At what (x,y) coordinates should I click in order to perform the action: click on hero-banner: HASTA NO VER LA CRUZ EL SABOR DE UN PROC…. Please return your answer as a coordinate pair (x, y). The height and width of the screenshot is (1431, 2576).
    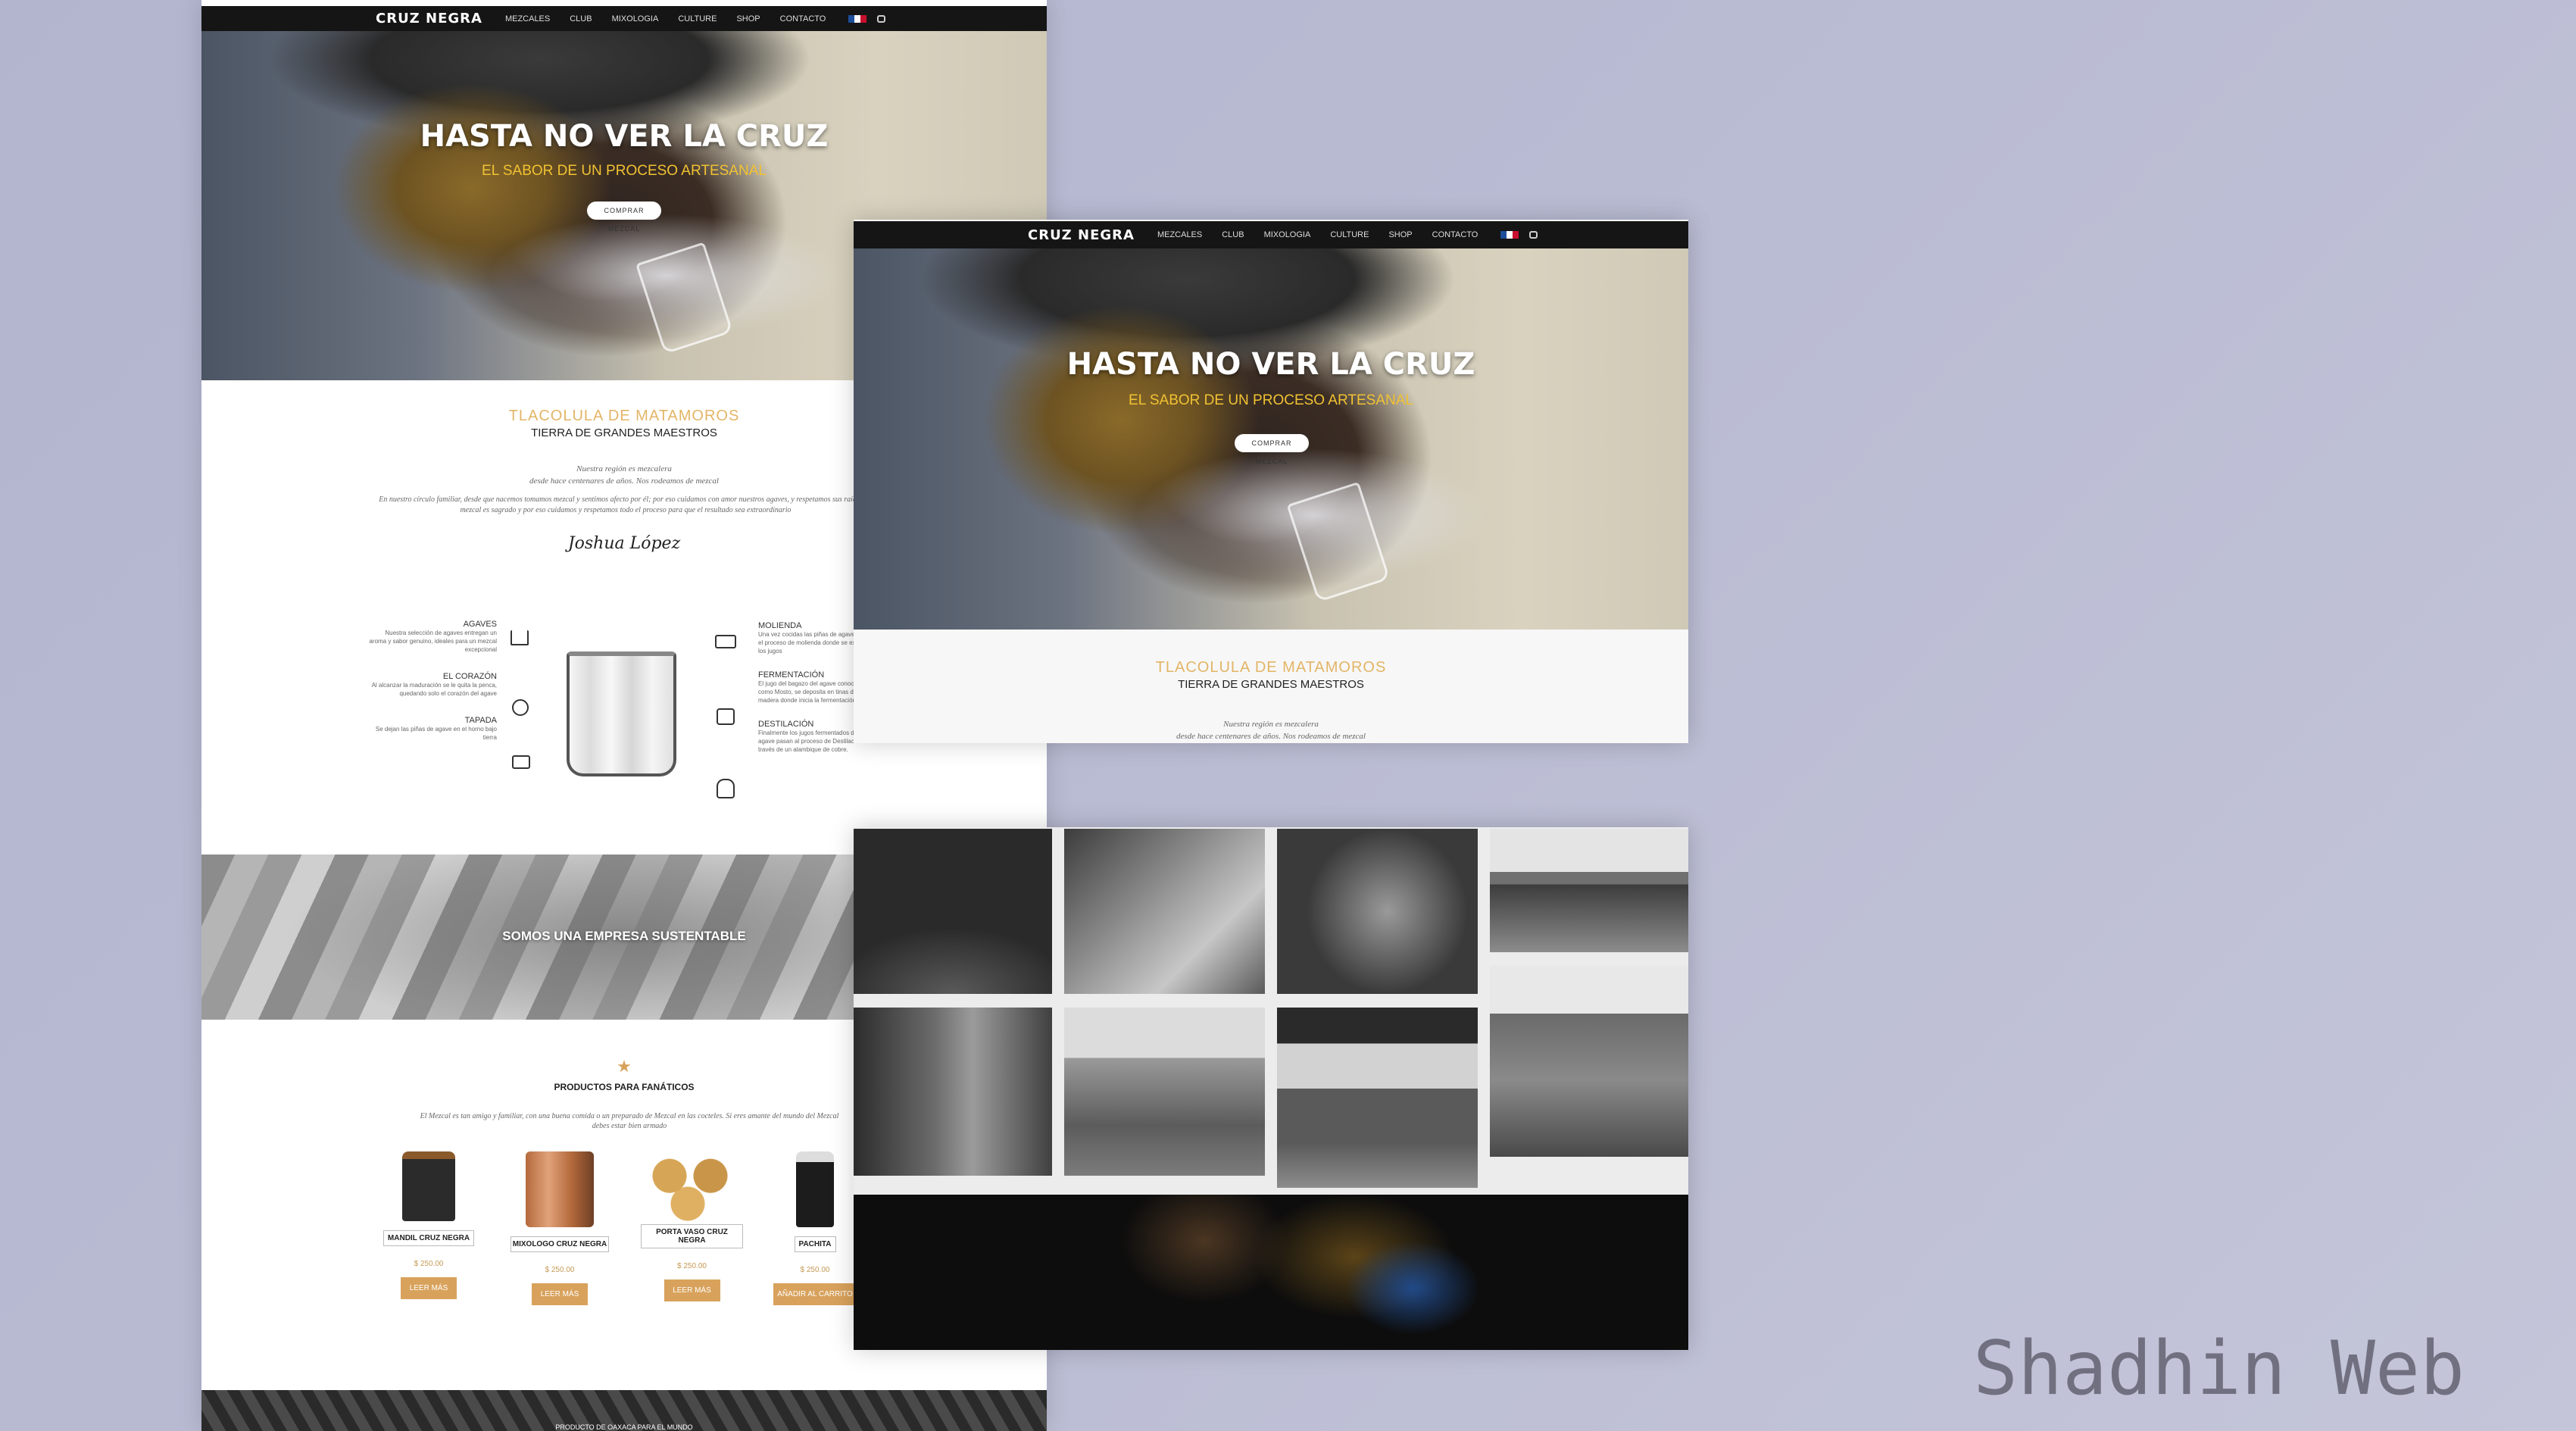
    Looking at the image, I should click on (1271, 439).